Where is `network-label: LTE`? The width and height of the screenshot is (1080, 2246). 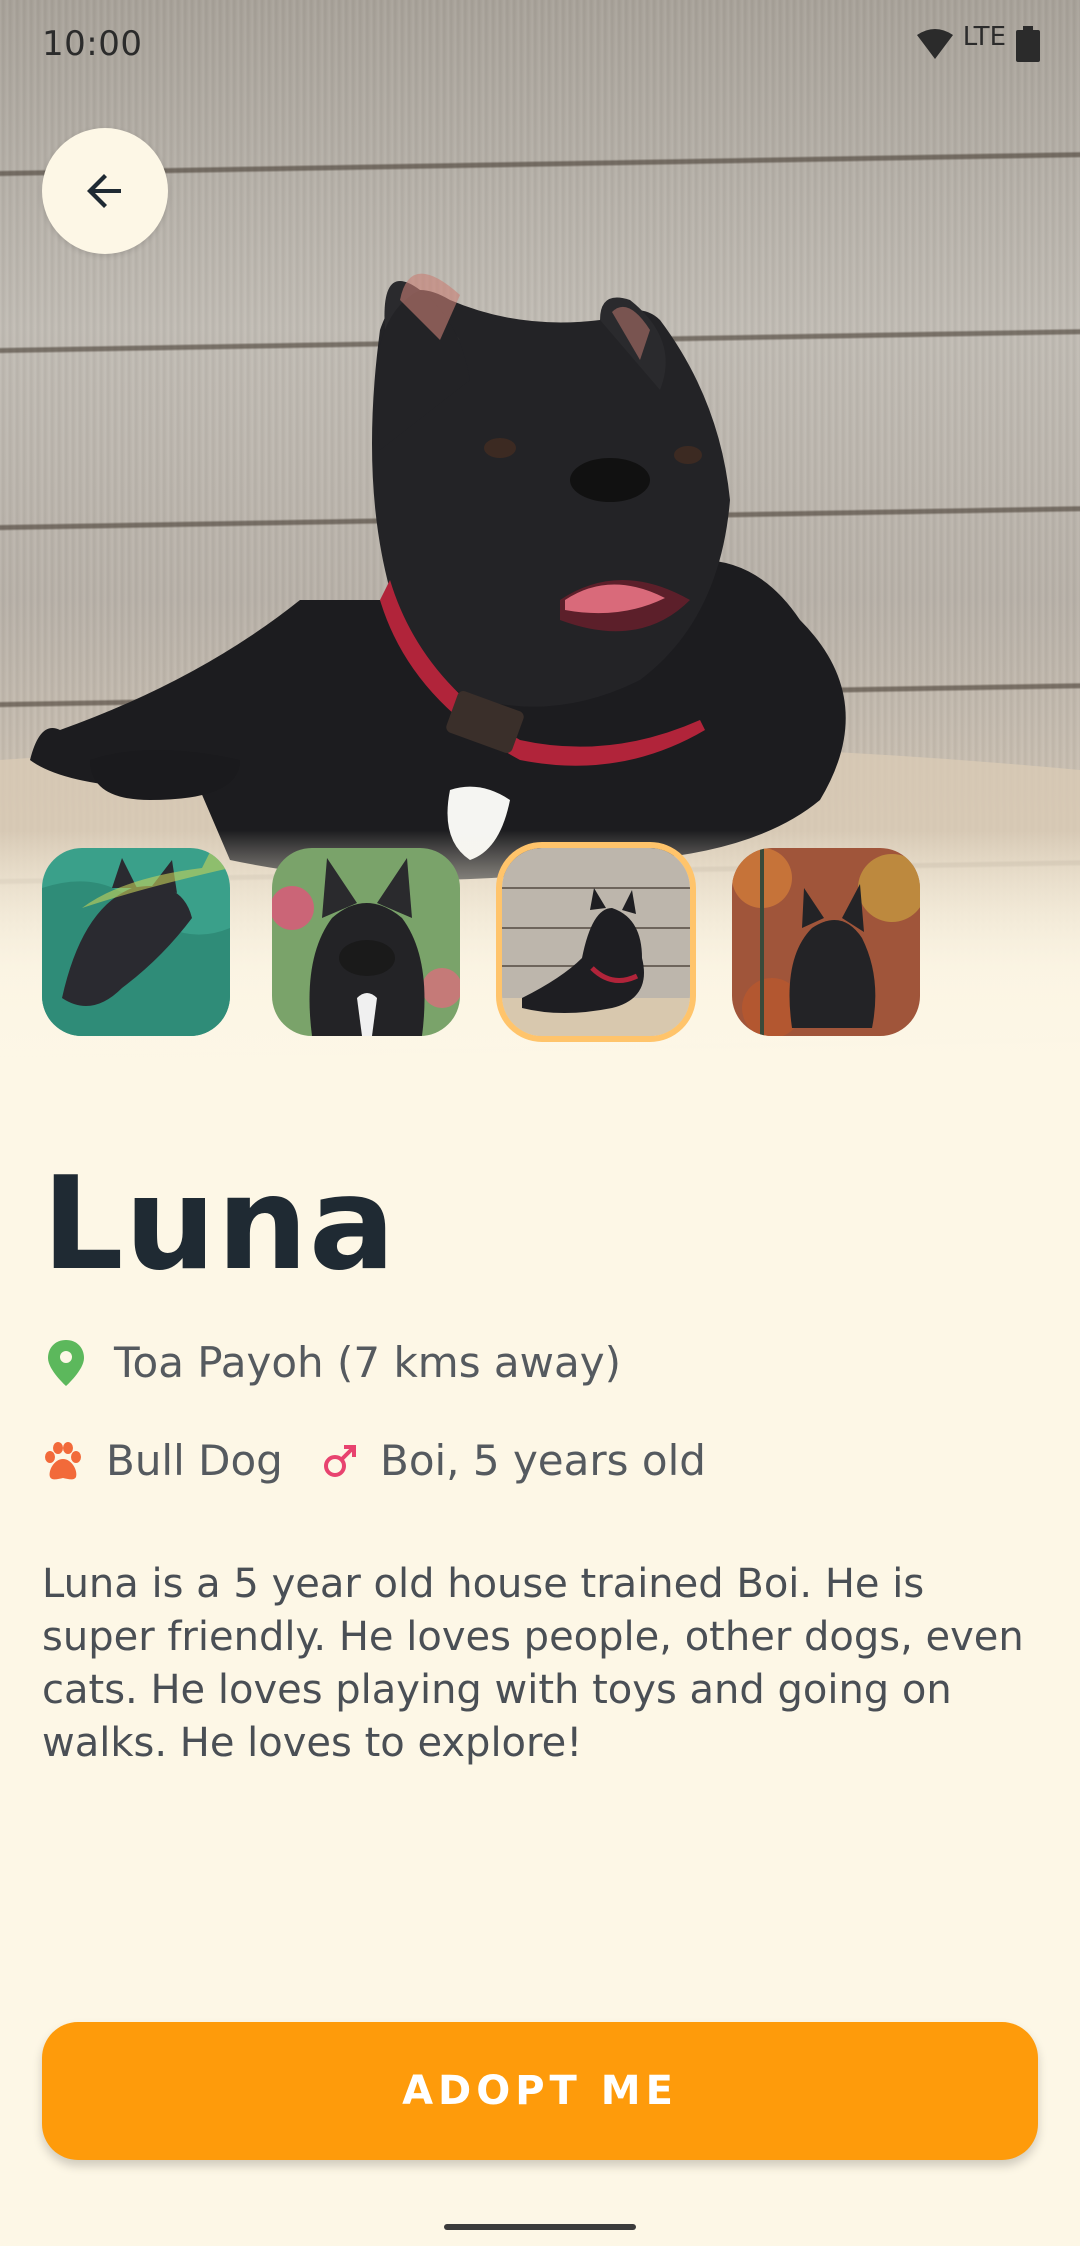 network-label: LTE is located at coordinates (984, 37).